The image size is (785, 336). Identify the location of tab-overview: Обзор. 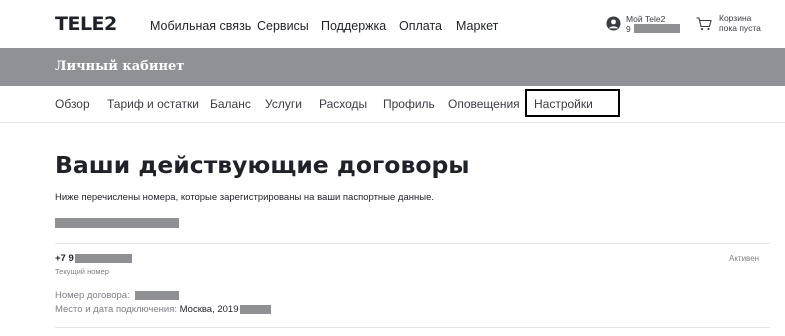
(72, 104).